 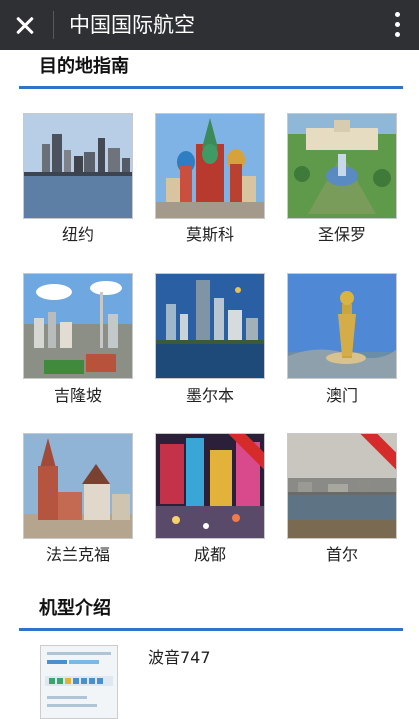 What do you see at coordinates (341, 395) in the screenshot?
I see `city-name: 澳门` at bounding box center [341, 395].